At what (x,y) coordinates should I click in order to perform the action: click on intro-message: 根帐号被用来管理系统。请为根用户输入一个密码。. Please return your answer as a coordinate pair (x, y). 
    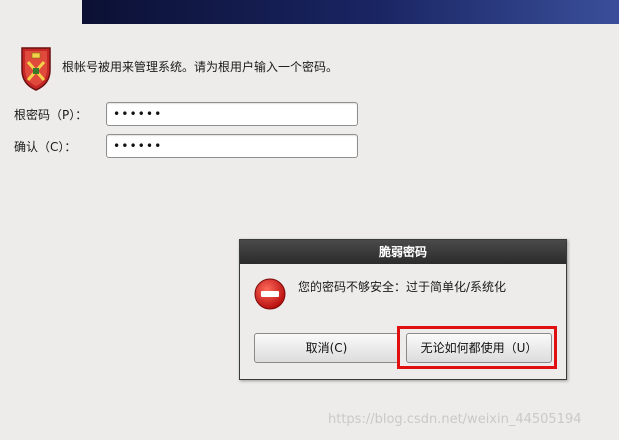
    Looking at the image, I should click on (200, 67).